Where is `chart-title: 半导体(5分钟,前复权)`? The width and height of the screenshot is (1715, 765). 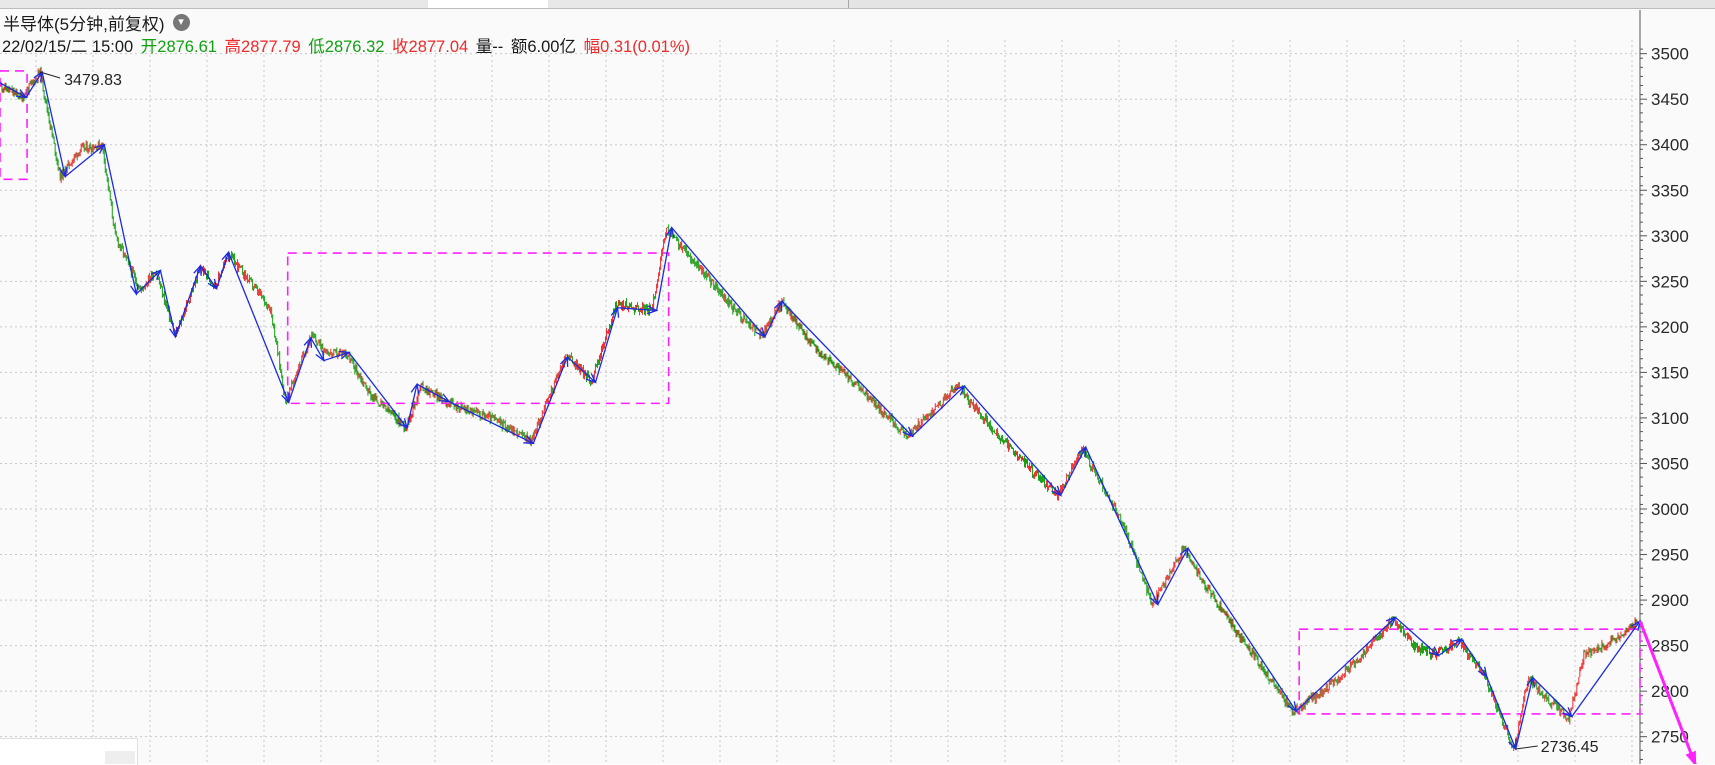
chart-title: 半导体(5分钟,前复权) is located at coordinates (84, 24).